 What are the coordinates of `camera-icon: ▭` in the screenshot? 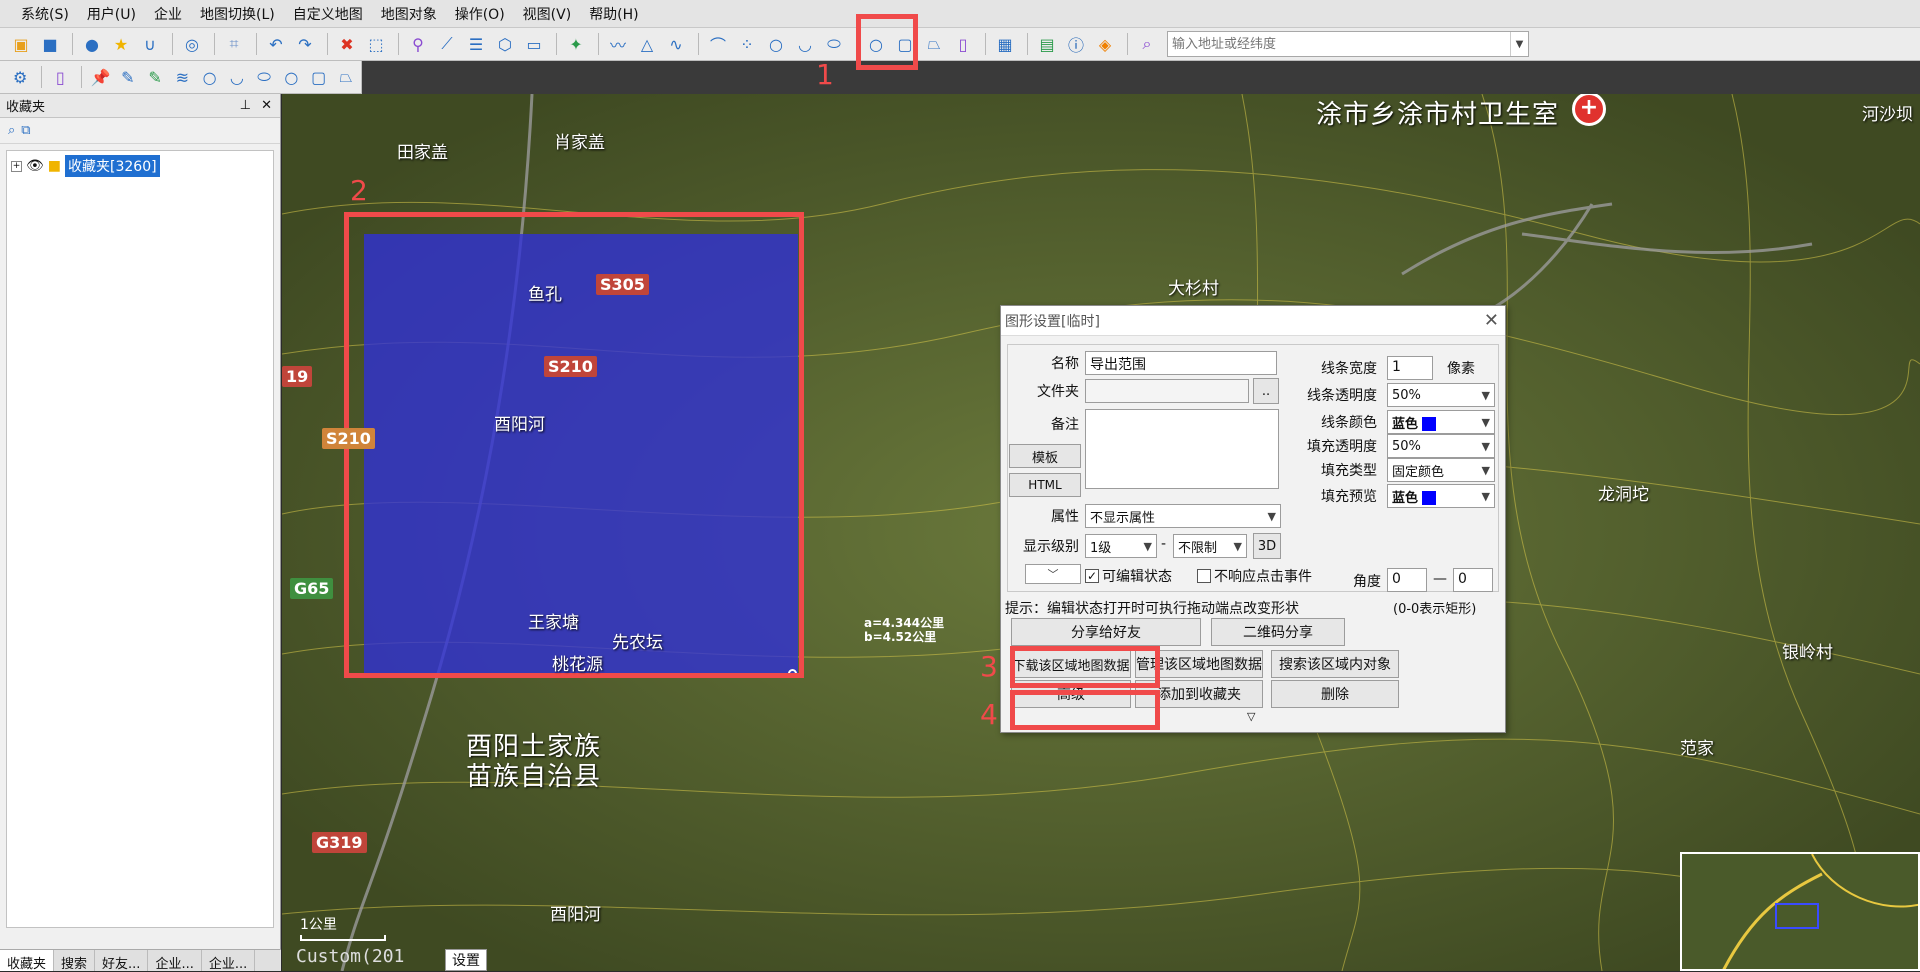 It's located at (534, 44).